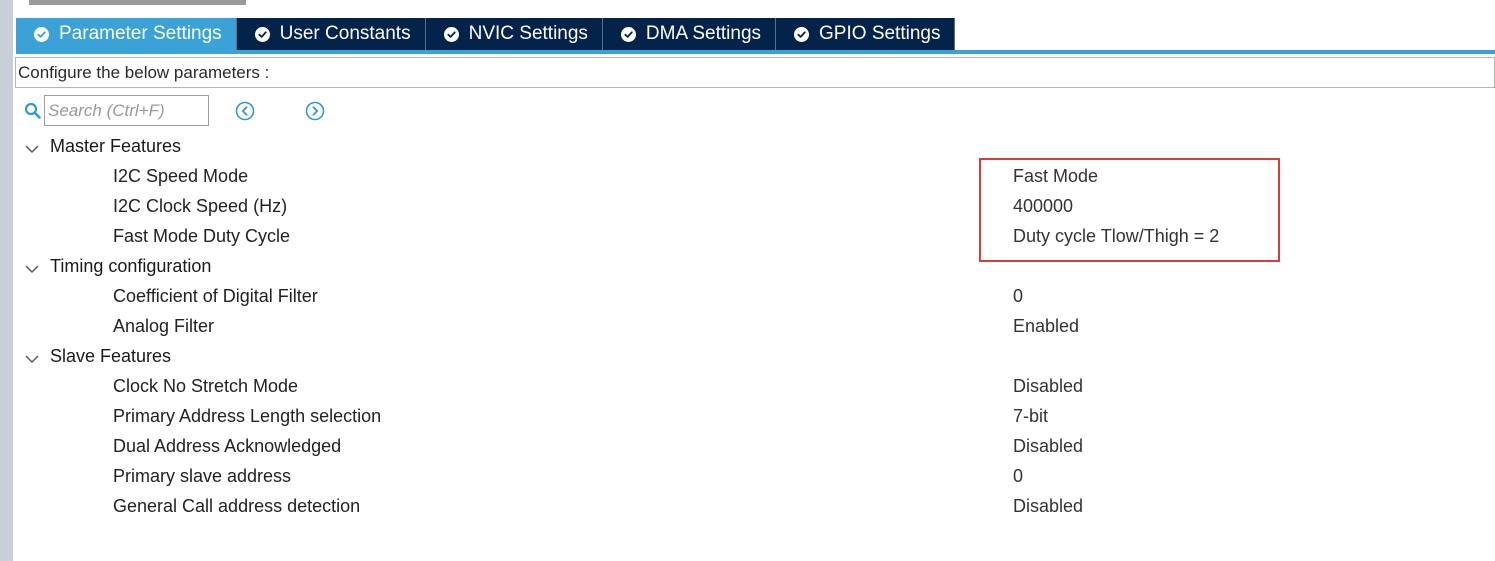  Describe the element at coordinates (227, 446) in the screenshot. I see `param-label: Dual Address Acknowledged` at that location.